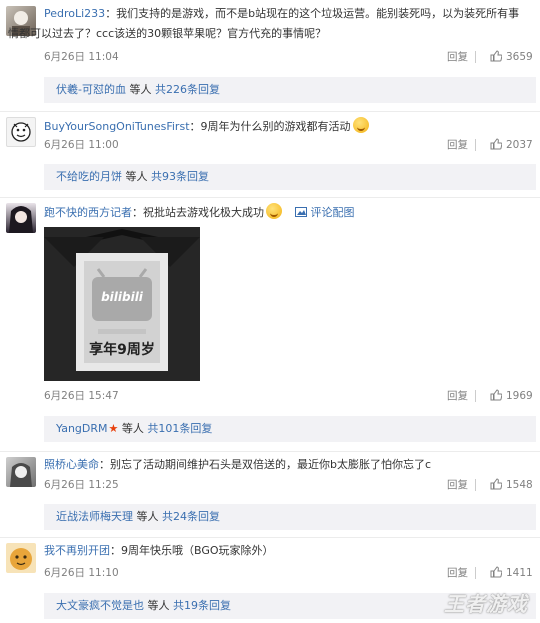  I want to click on like-button: 3659, so click(511, 57).